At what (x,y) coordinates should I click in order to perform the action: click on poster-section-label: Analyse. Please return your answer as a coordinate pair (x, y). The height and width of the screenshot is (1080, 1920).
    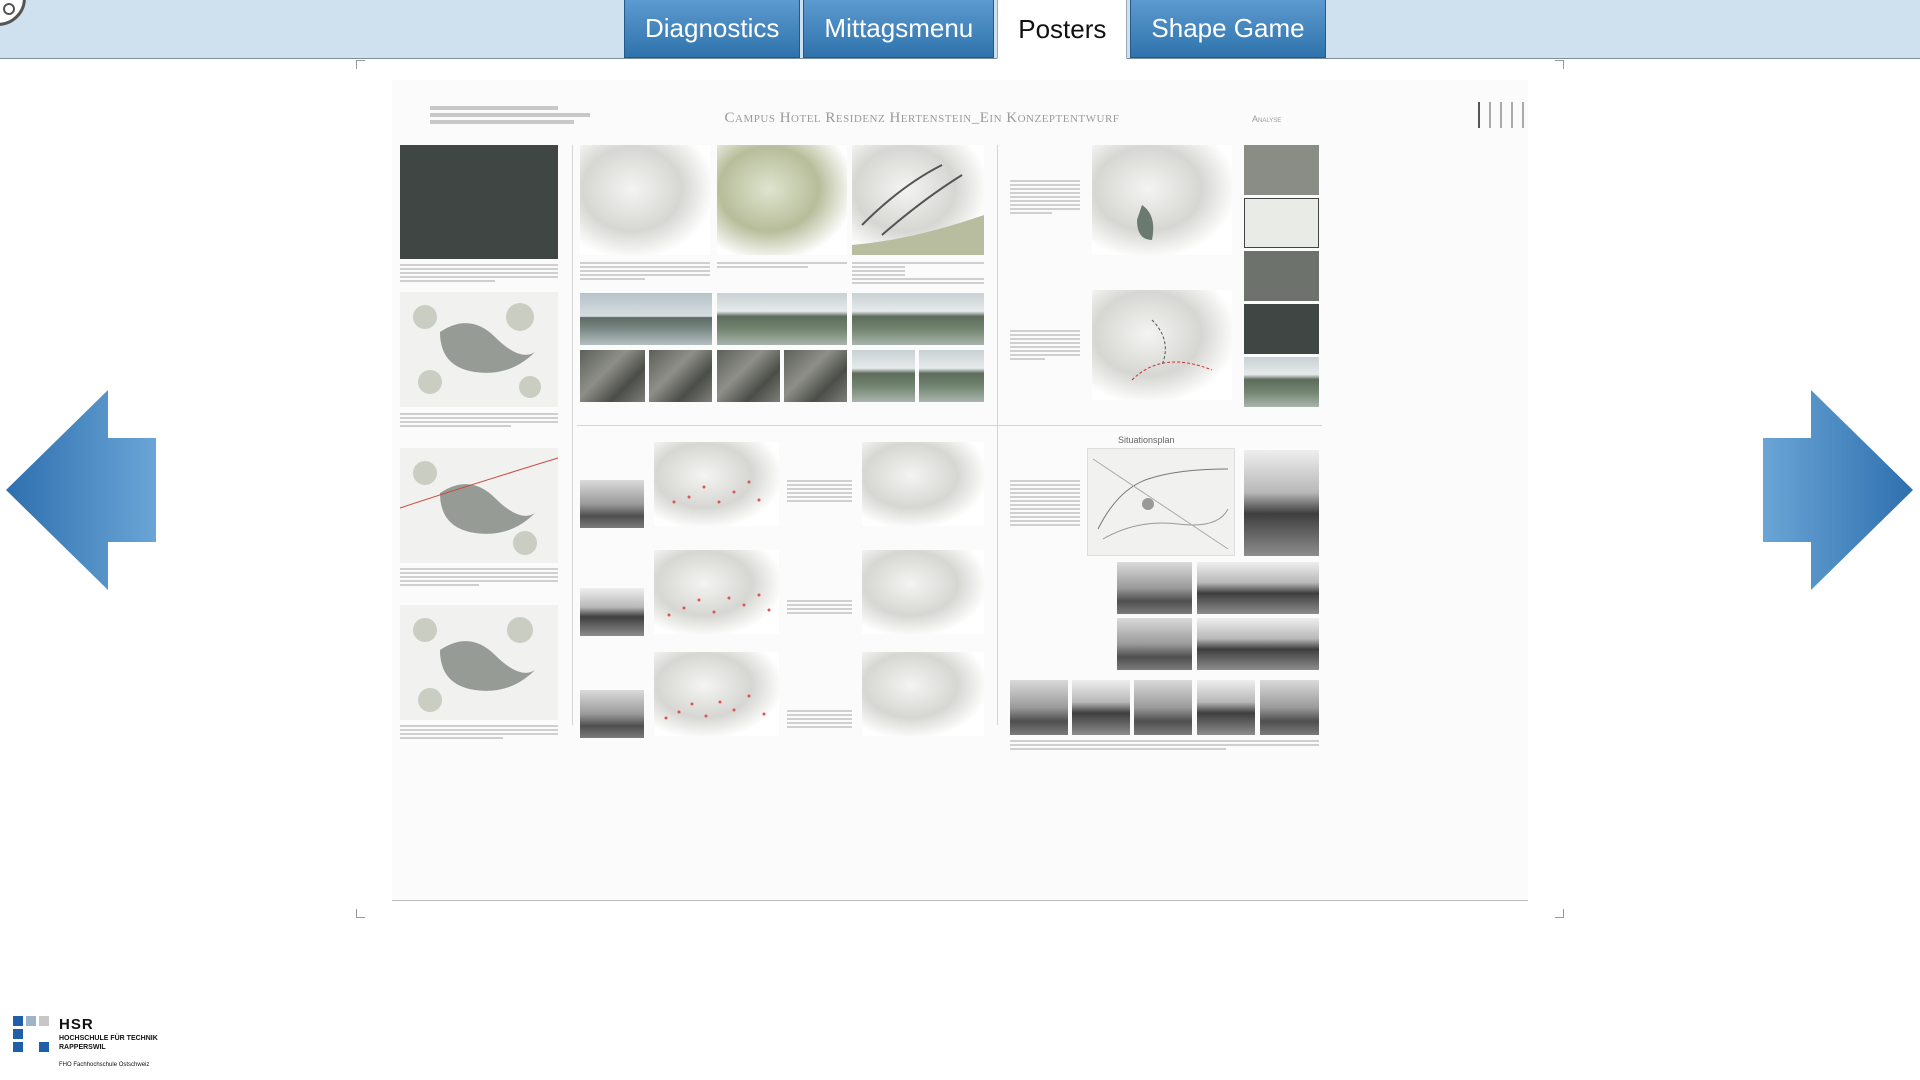
    Looking at the image, I should click on (1267, 119).